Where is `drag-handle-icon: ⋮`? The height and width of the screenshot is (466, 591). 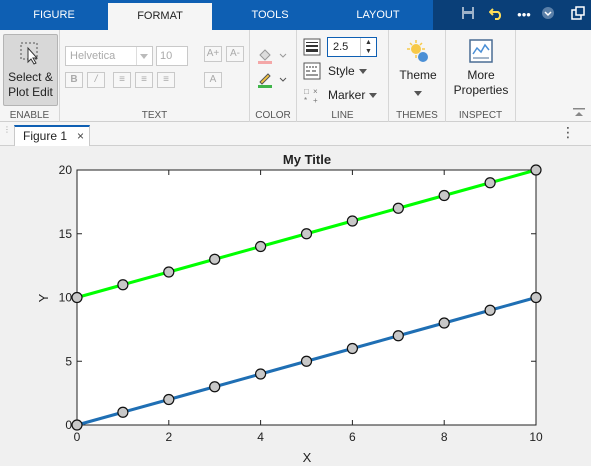
drag-handle-icon: ⋮ is located at coordinates (7, 133).